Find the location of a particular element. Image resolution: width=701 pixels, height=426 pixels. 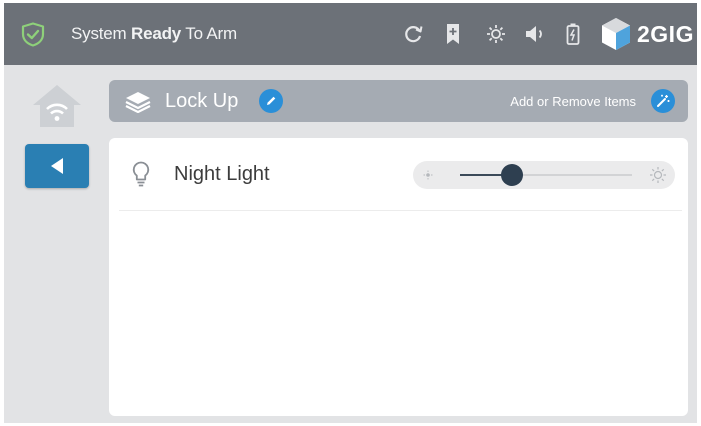

status-bar: System Ready To Arm 2GIG is located at coordinates (350, 34).